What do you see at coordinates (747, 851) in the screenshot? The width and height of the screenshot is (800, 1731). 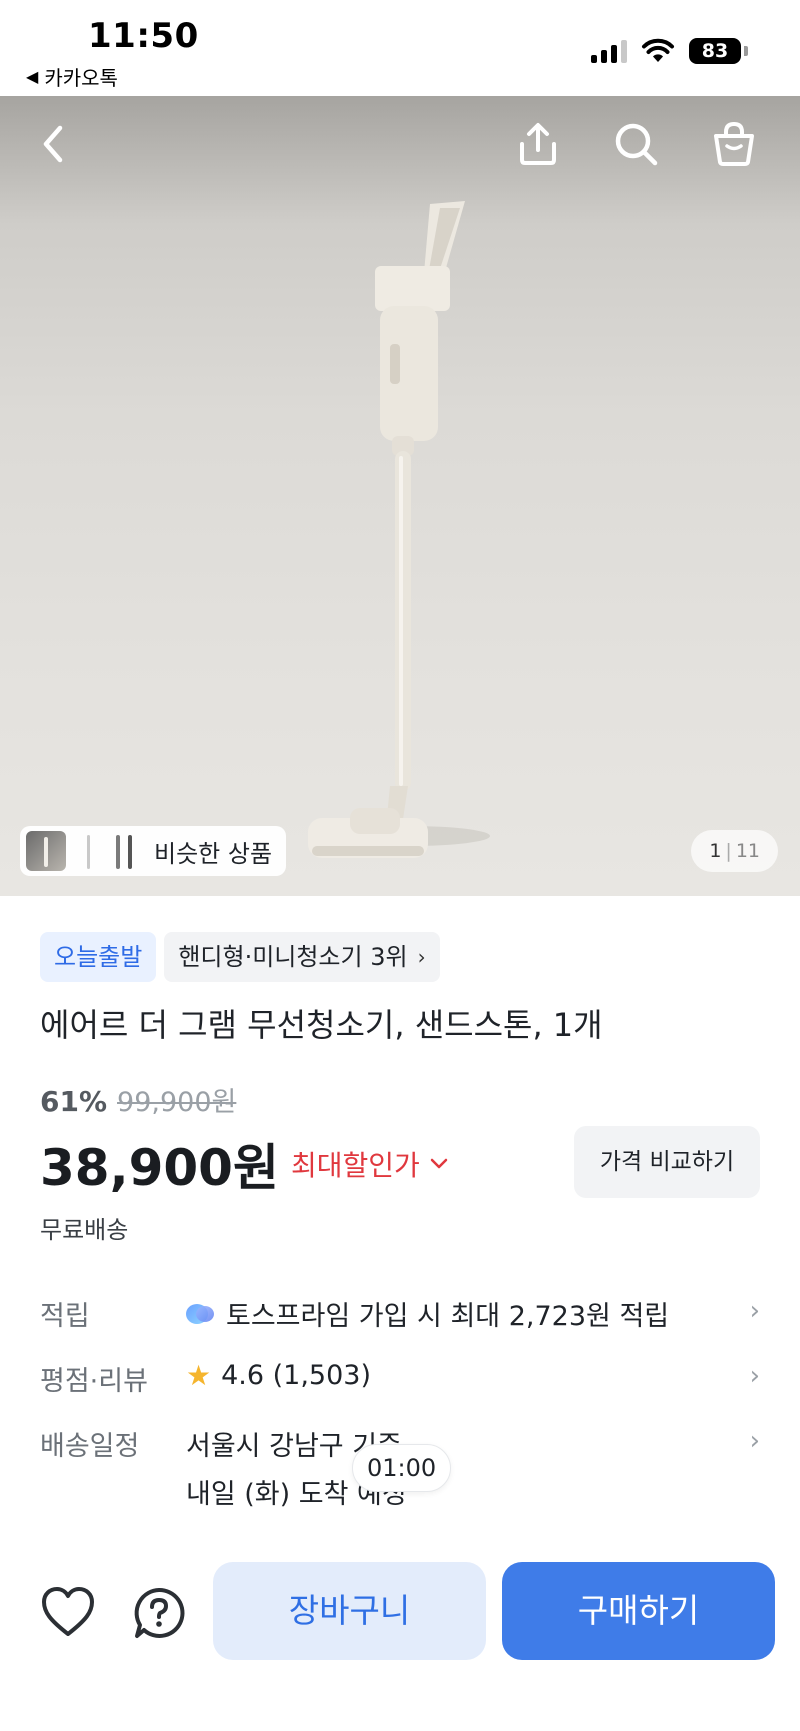 I see `page-total: 11` at bounding box center [747, 851].